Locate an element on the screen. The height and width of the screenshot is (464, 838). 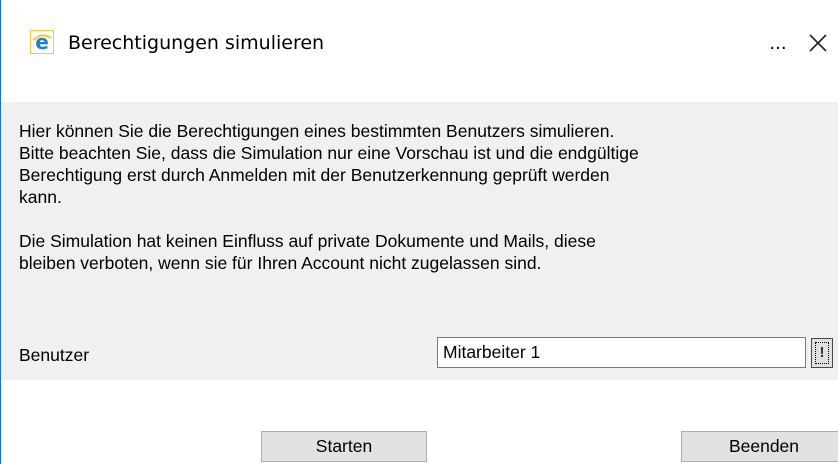
internet-explorer-icon: e is located at coordinates (42, 42).